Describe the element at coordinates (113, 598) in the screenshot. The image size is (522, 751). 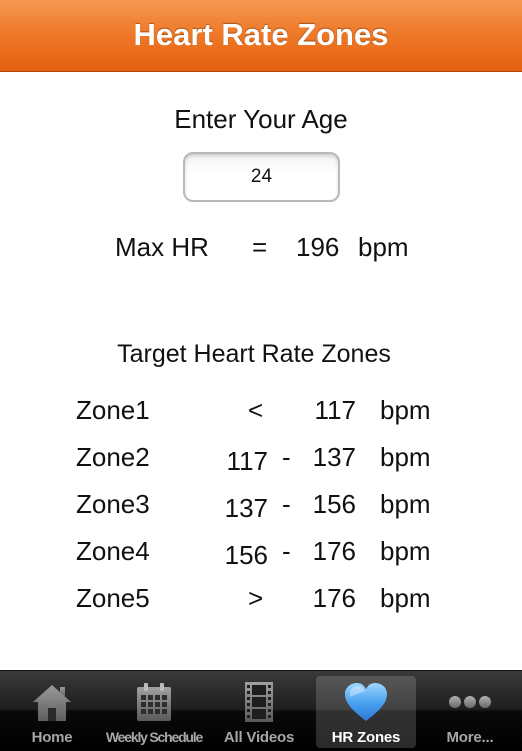
I see `zone-name: Zone5` at that location.